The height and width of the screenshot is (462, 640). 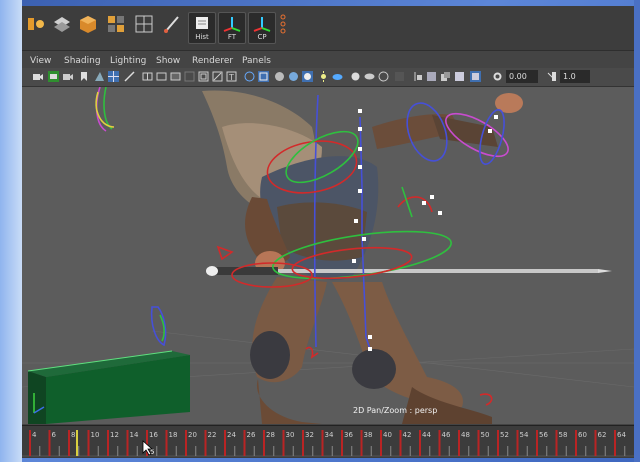 I want to click on timeline-tick-label: 52, so click(x=504, y=435).